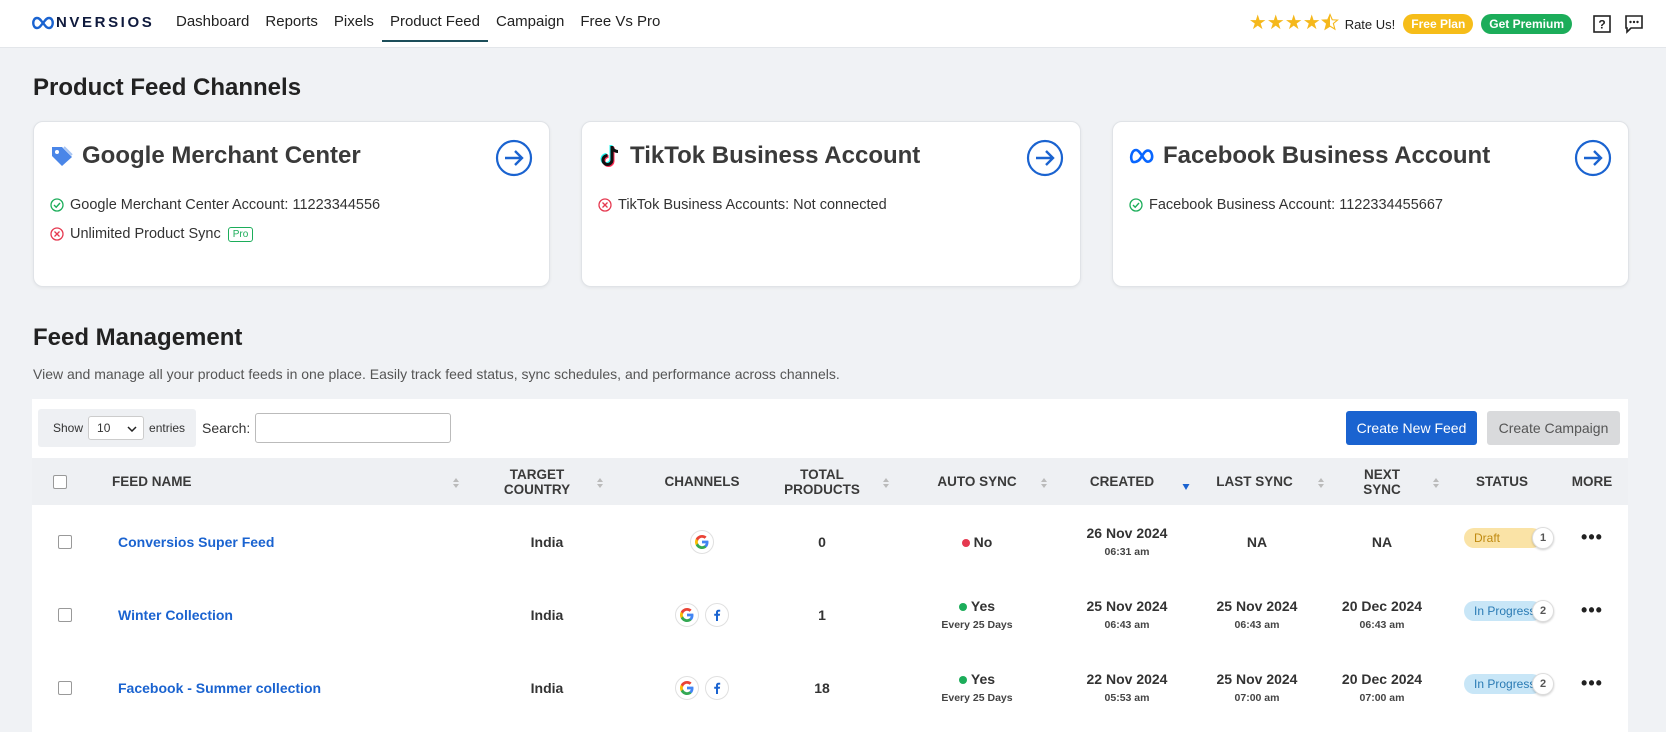 The height and width of the screenshot is (732, 1666). I want to click on create-campaign-button: Create Campaign, so click(1553, 428).